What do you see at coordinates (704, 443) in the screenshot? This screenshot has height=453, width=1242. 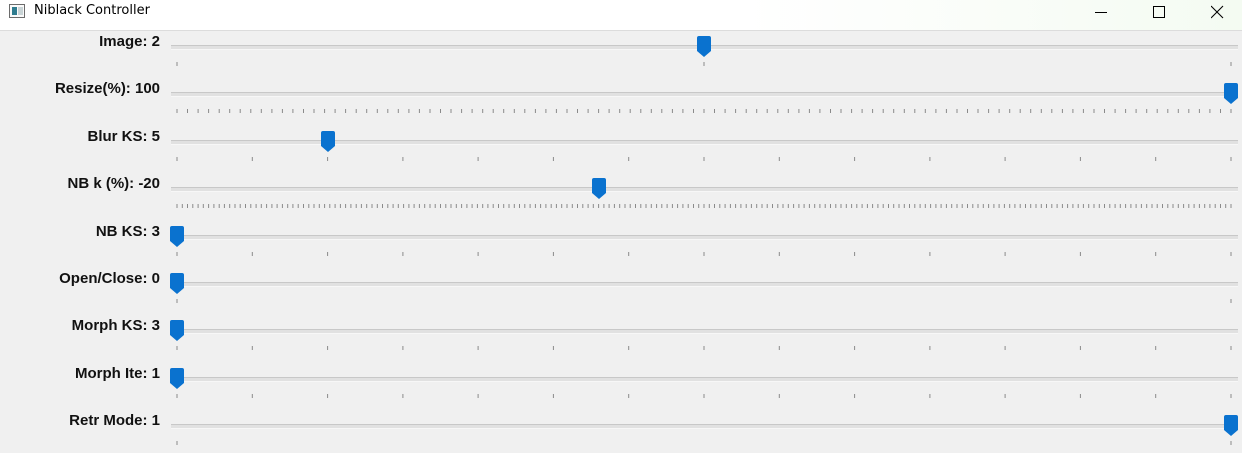 I see `trackbar-ticks-retr-mode` at bounding box center [704, 443].